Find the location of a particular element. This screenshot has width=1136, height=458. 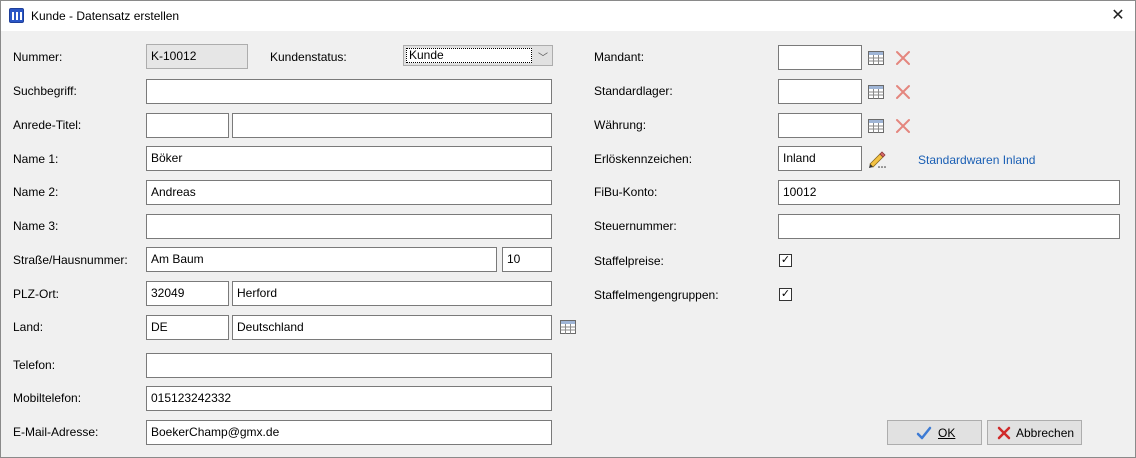

ok-label: OK is located at coordinates (947, 433).